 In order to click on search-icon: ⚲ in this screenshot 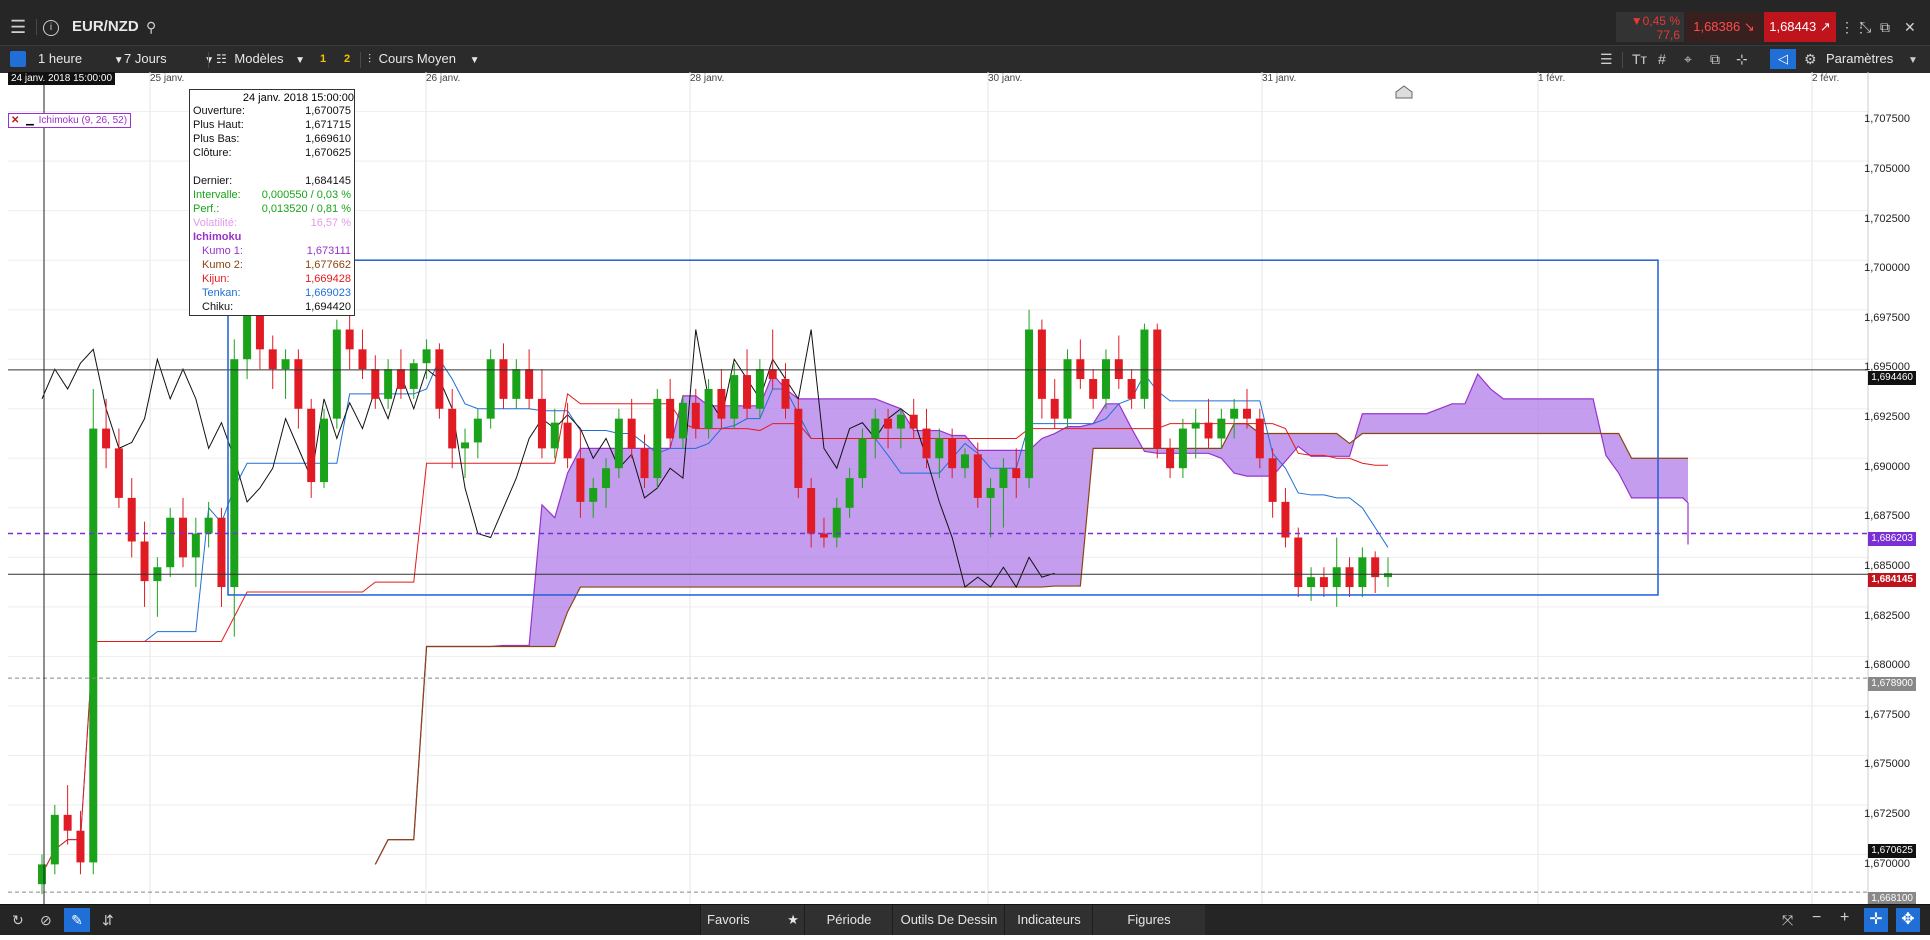, I will do `click(151, 27)`.